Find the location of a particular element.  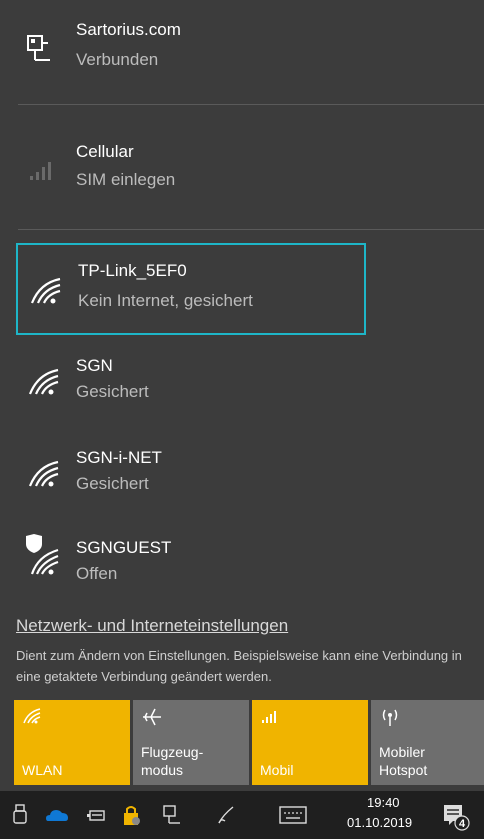

network-status: Kein Internet, gesichert is located at coordinates (165, 300).